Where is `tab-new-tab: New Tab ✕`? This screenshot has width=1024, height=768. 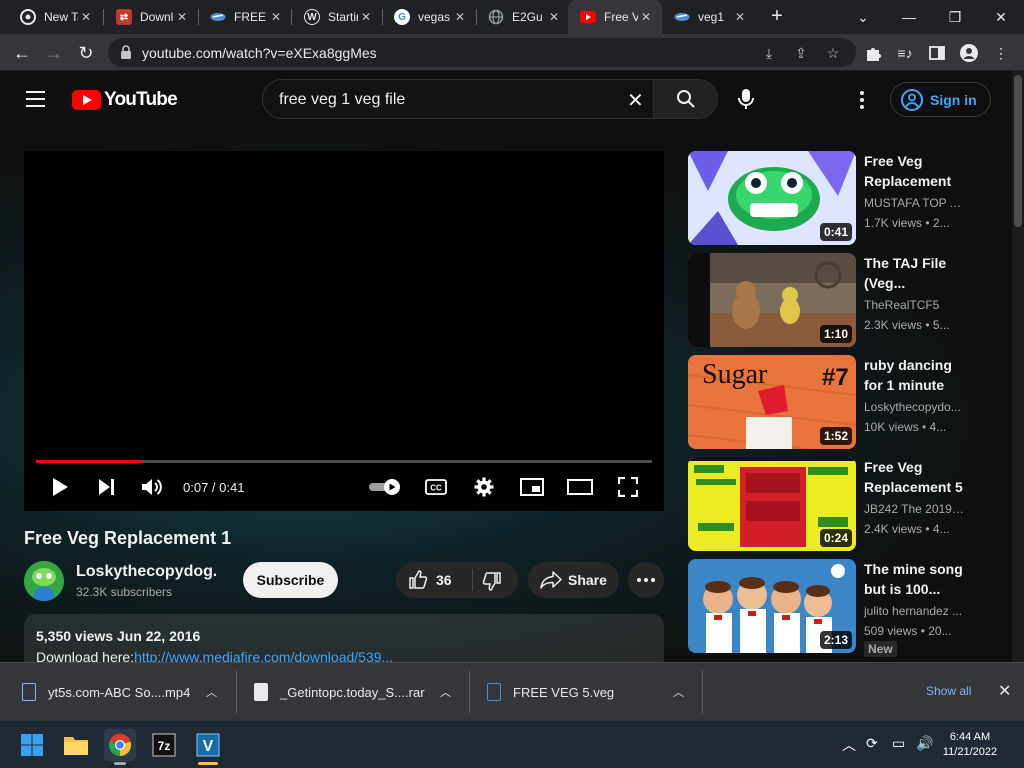
tab-new-tab: New Tab ✕ is located at coordinates (55, 17).